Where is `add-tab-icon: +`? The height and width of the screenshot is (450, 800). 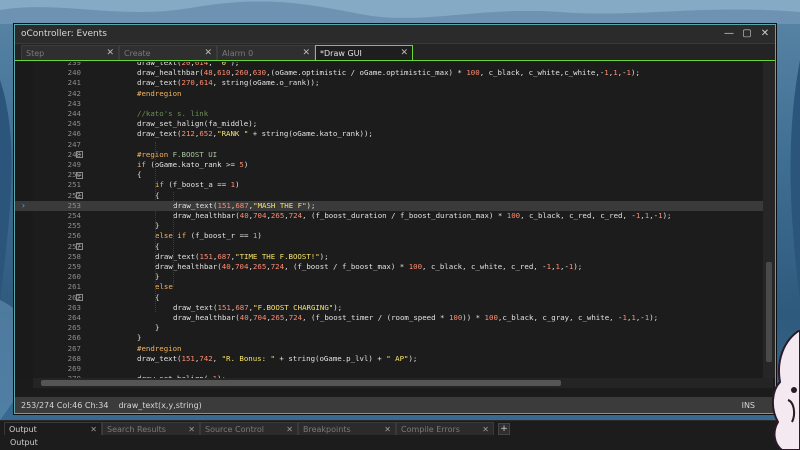 add-tab-icon: + is located at coordinates (504, 429).